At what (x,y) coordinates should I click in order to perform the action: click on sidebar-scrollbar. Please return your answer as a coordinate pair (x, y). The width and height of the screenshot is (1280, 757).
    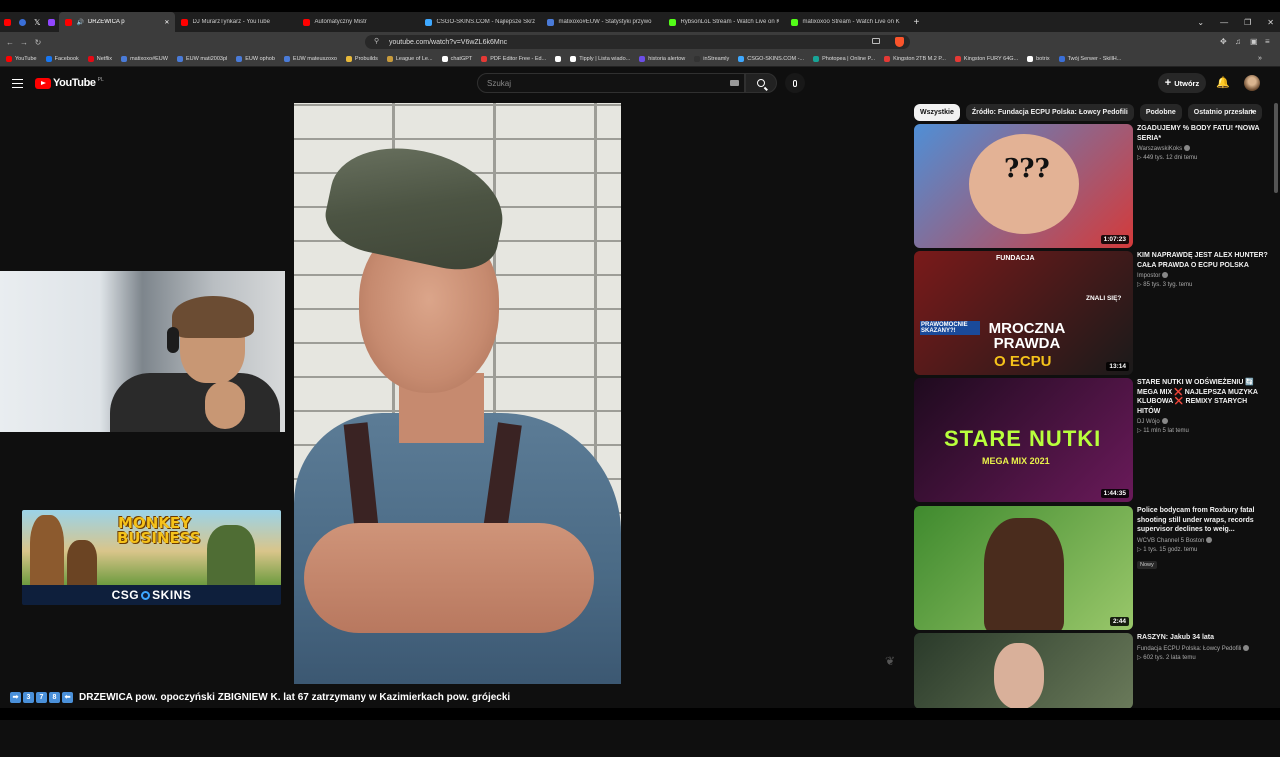
    Looking at the image, I should click on (1276, 148).